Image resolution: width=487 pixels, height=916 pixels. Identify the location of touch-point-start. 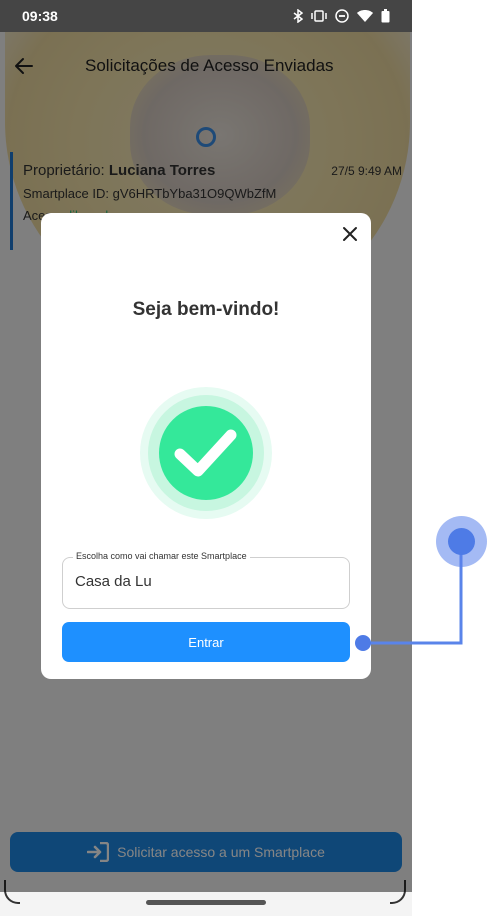
(363, 643).